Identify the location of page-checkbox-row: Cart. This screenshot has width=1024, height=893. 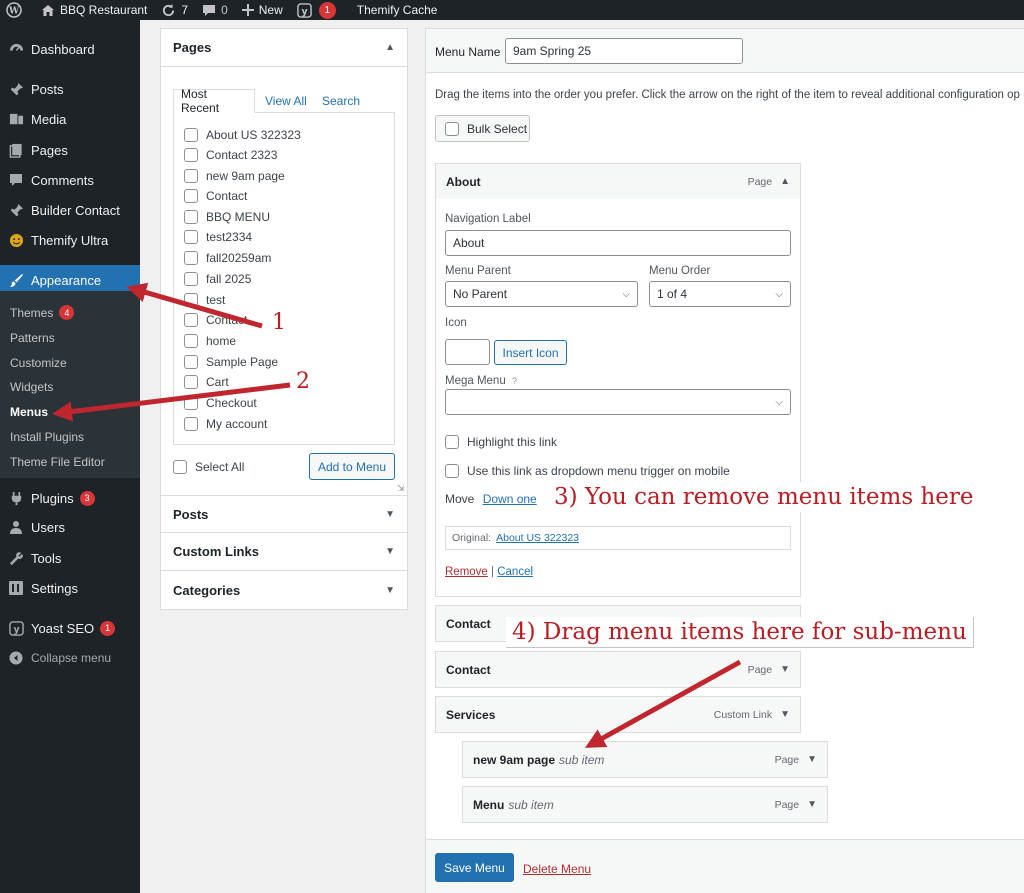
(206, 382).